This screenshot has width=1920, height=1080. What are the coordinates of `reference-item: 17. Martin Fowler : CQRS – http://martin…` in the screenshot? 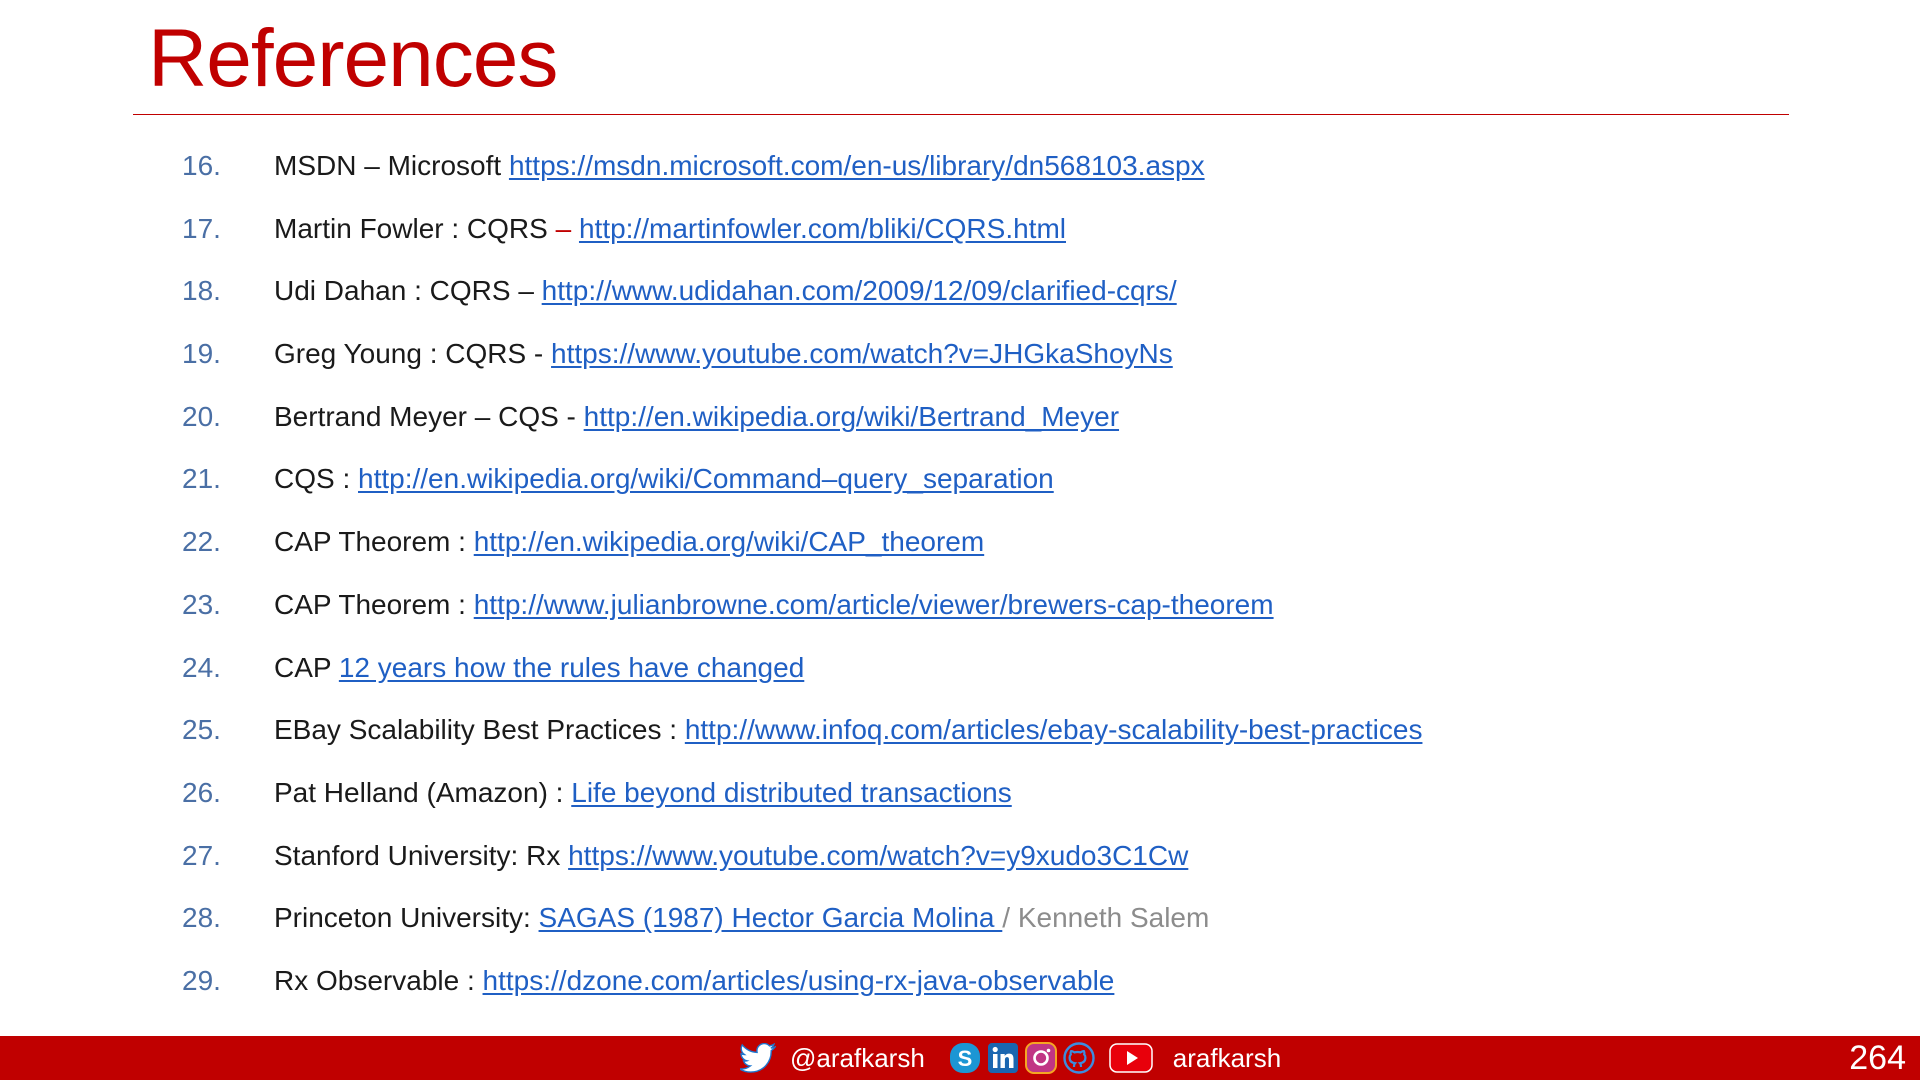 It's located at (960, 234).